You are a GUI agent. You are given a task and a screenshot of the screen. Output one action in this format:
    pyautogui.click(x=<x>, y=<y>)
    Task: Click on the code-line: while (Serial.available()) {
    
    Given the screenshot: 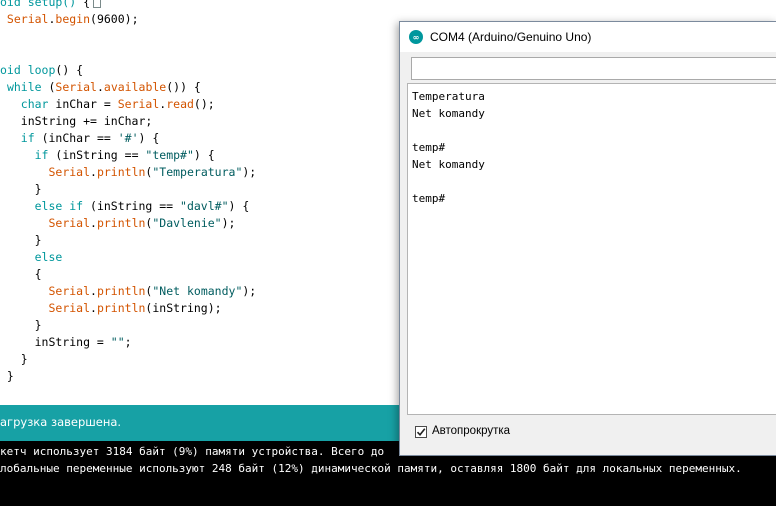 What is the action you would take?
    pyautogui.click(x=100, y=87)
    